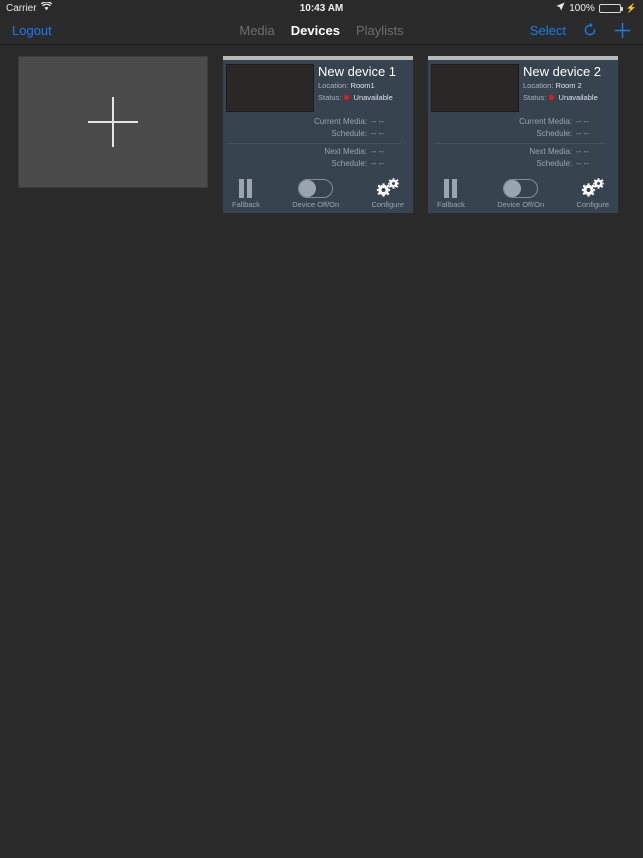 This screenshot has width=643, height=858. Describe the element at coordinates (21, 8) in the screenshot. I see `carrier-label: Carrier` at that location.